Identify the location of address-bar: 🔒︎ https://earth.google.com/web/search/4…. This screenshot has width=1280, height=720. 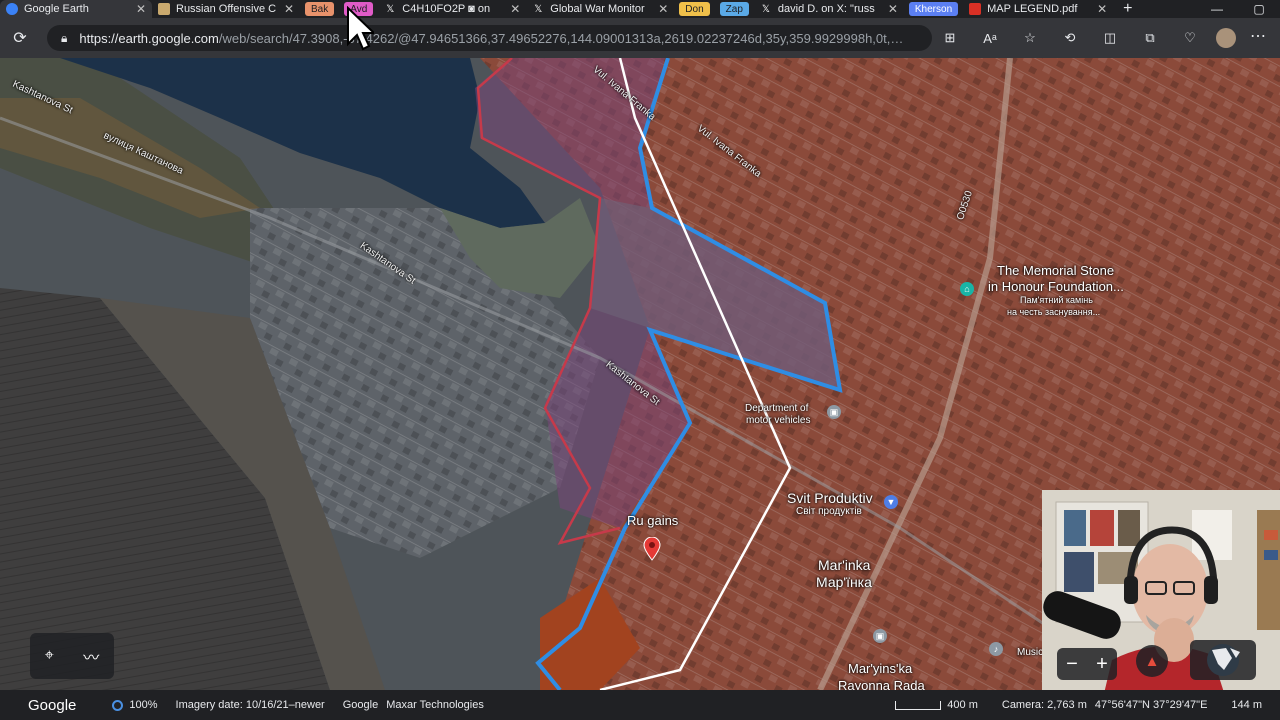
(489, 38).